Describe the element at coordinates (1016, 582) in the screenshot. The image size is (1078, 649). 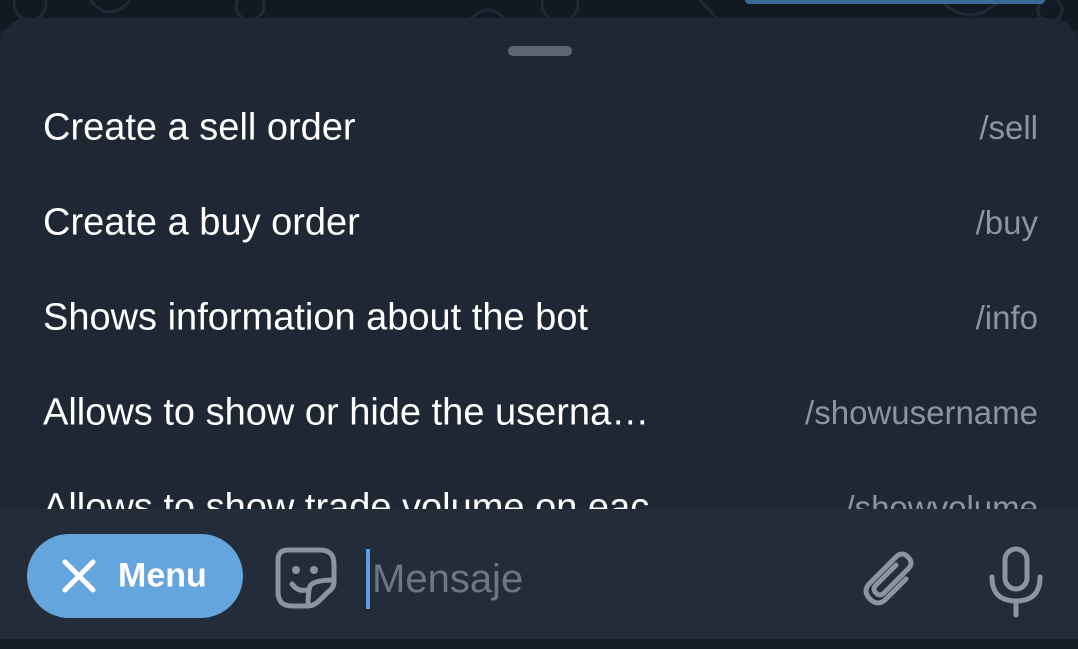
I see `microphone-icon` at that location.